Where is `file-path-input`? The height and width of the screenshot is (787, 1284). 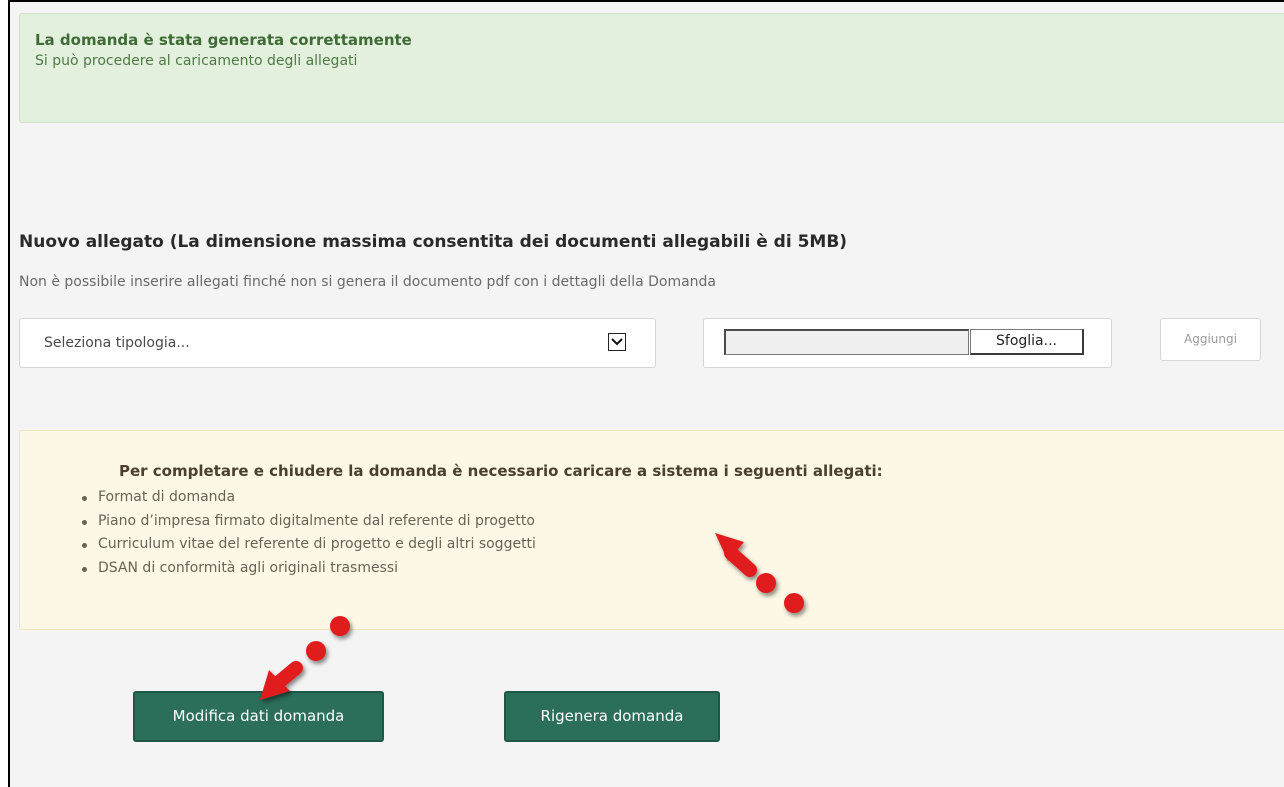 file-path-input is located at coordinates (846, 342).